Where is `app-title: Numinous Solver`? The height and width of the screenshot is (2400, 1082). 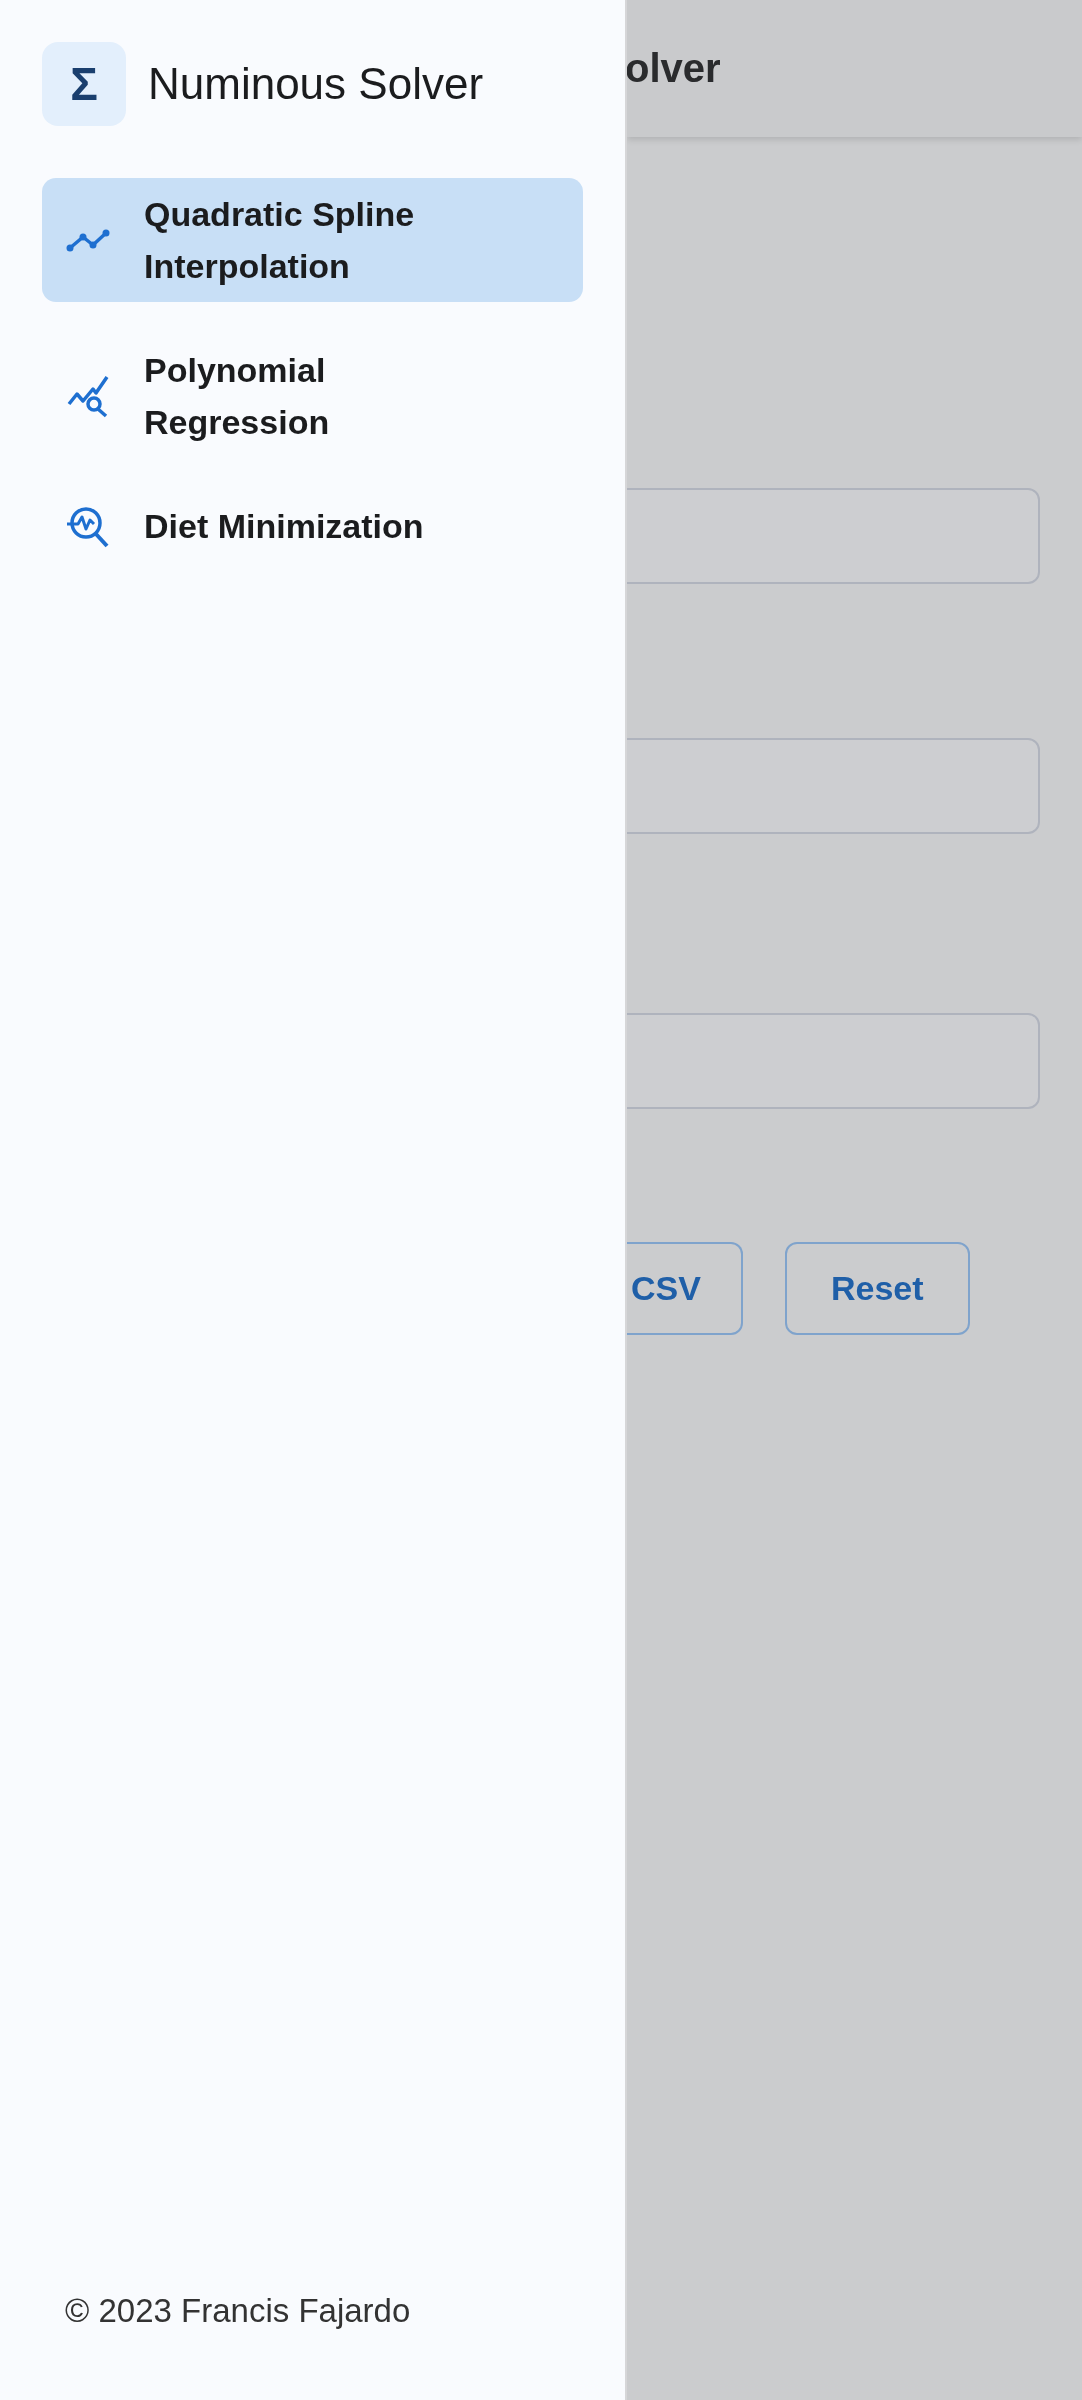
app-title: Numinous Solver is located at coordinates (316, 84).